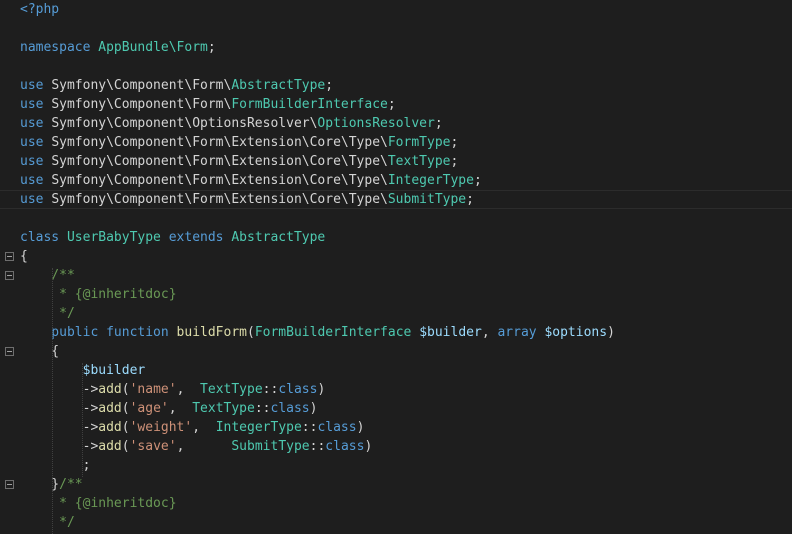 Image resolution: width=792 pixels, height=534 pixels. I want to click on code-token: function, so click(141, 332).